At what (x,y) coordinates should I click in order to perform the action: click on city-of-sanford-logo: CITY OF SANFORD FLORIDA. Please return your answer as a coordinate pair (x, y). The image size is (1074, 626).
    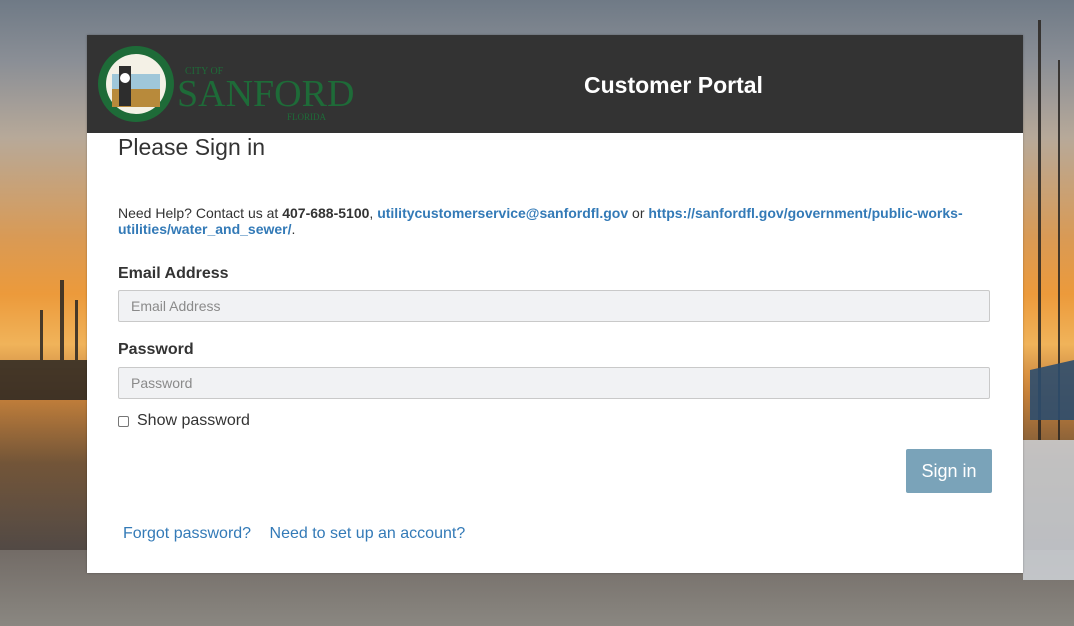
    Looking at the image, I should click on (226, 84).